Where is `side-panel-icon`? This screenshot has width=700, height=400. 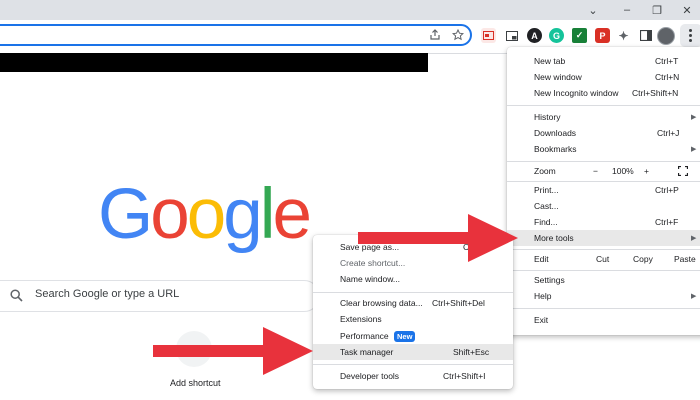
side-panel-icon is located at coordinates (645, 35).